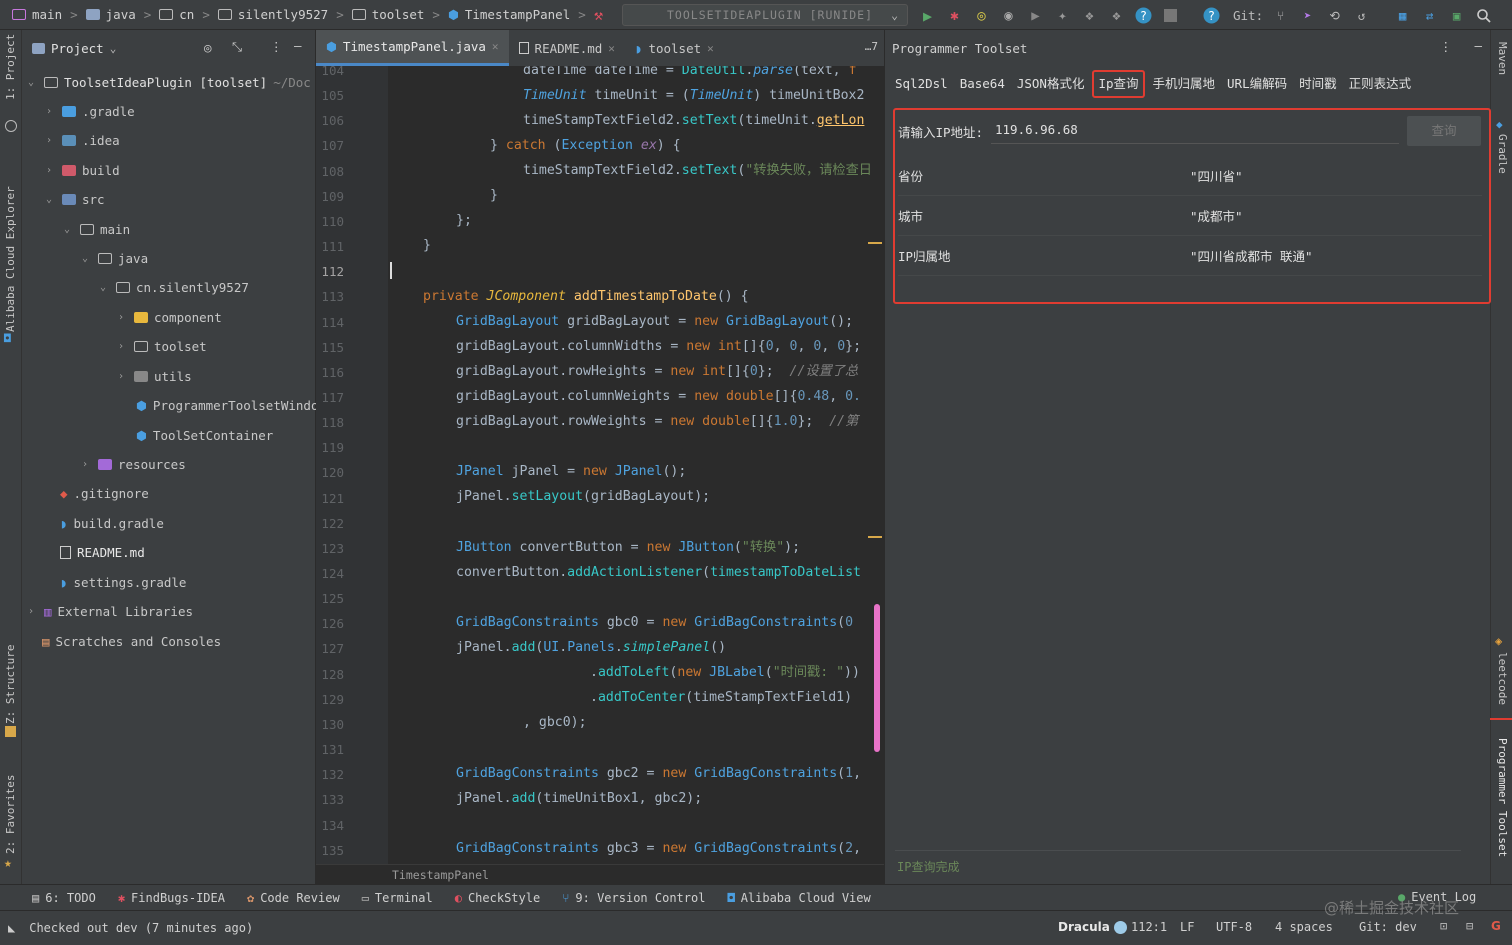  I want to click on search-help-icon: ?, so click(1211, 15).